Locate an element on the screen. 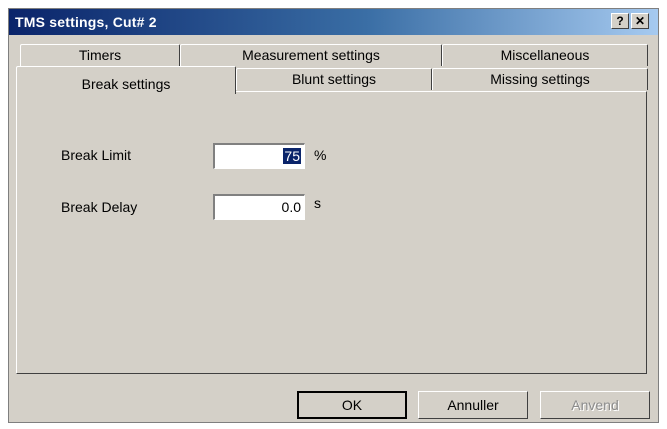  break-limit-input: 75 is located at coordinates (259, 156).